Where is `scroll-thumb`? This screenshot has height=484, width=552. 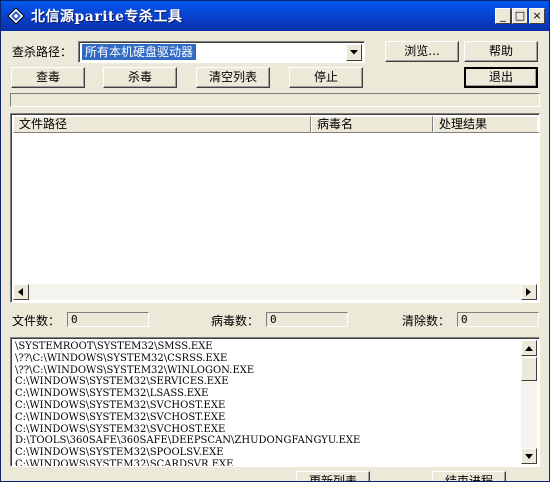
scroll-thumb is located at coordinates (529, 369).